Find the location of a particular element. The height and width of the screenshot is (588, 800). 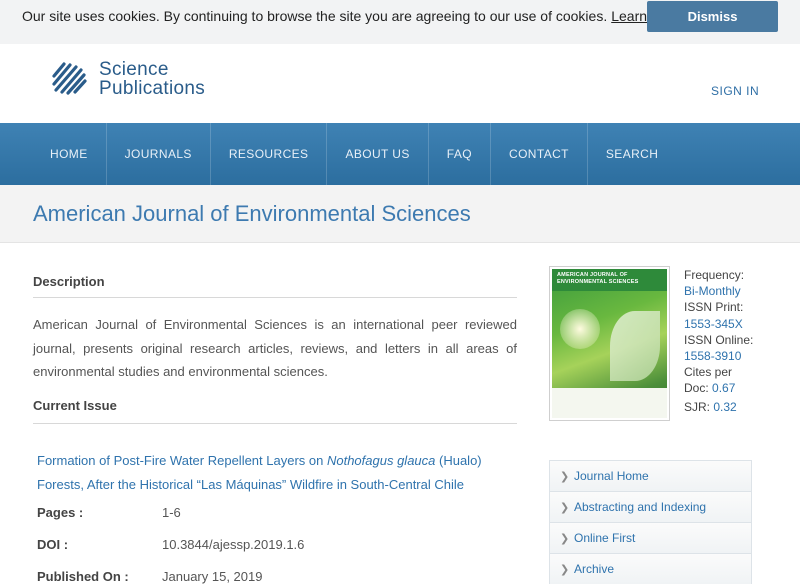

issn-online-value: 1558-3910 is located at coordinates (713, 356).